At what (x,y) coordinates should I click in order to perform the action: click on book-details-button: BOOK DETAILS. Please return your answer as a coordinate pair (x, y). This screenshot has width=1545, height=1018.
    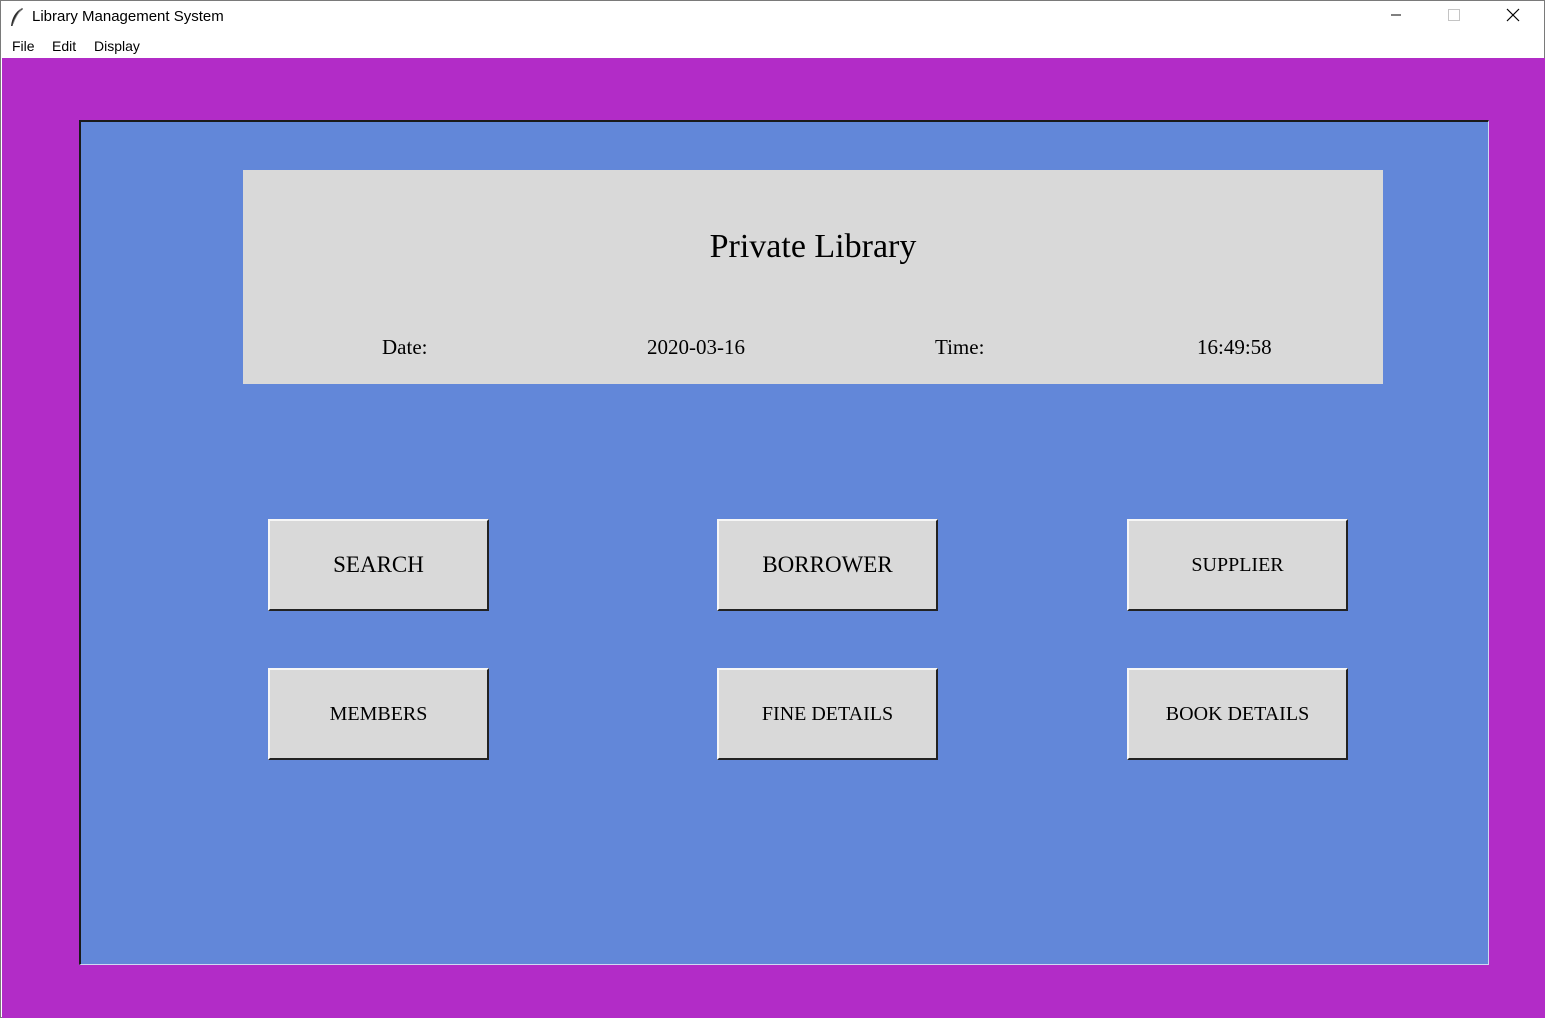
    Looking at the image, I should click on (1237, 714).